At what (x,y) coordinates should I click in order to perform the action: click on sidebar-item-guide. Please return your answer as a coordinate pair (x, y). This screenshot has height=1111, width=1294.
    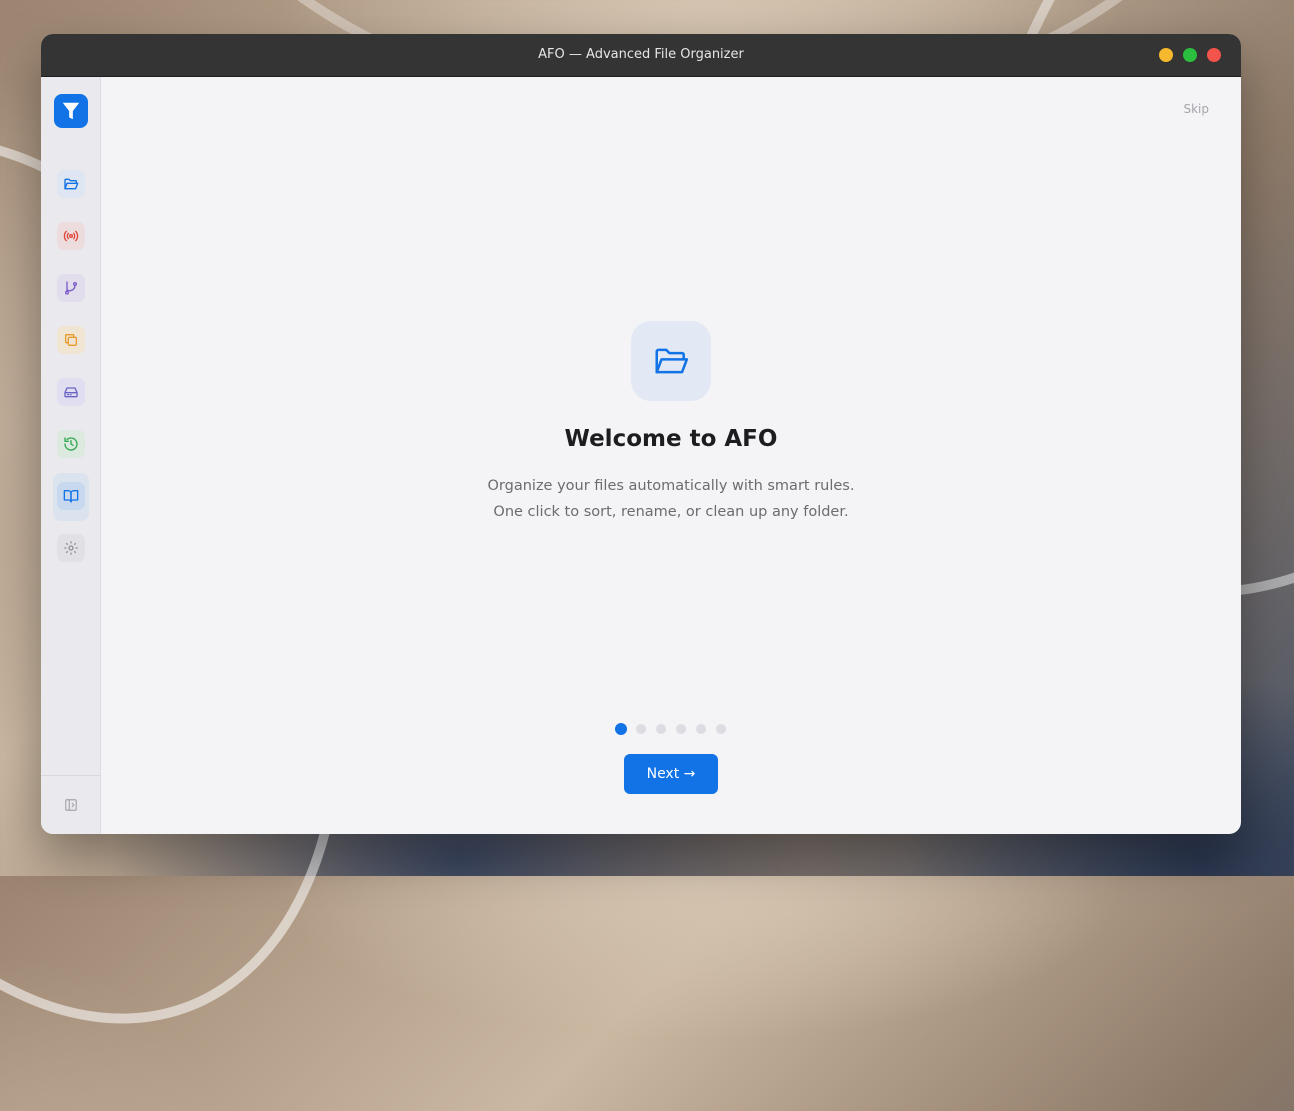
    Looking at the image, I should click on (71, 496).